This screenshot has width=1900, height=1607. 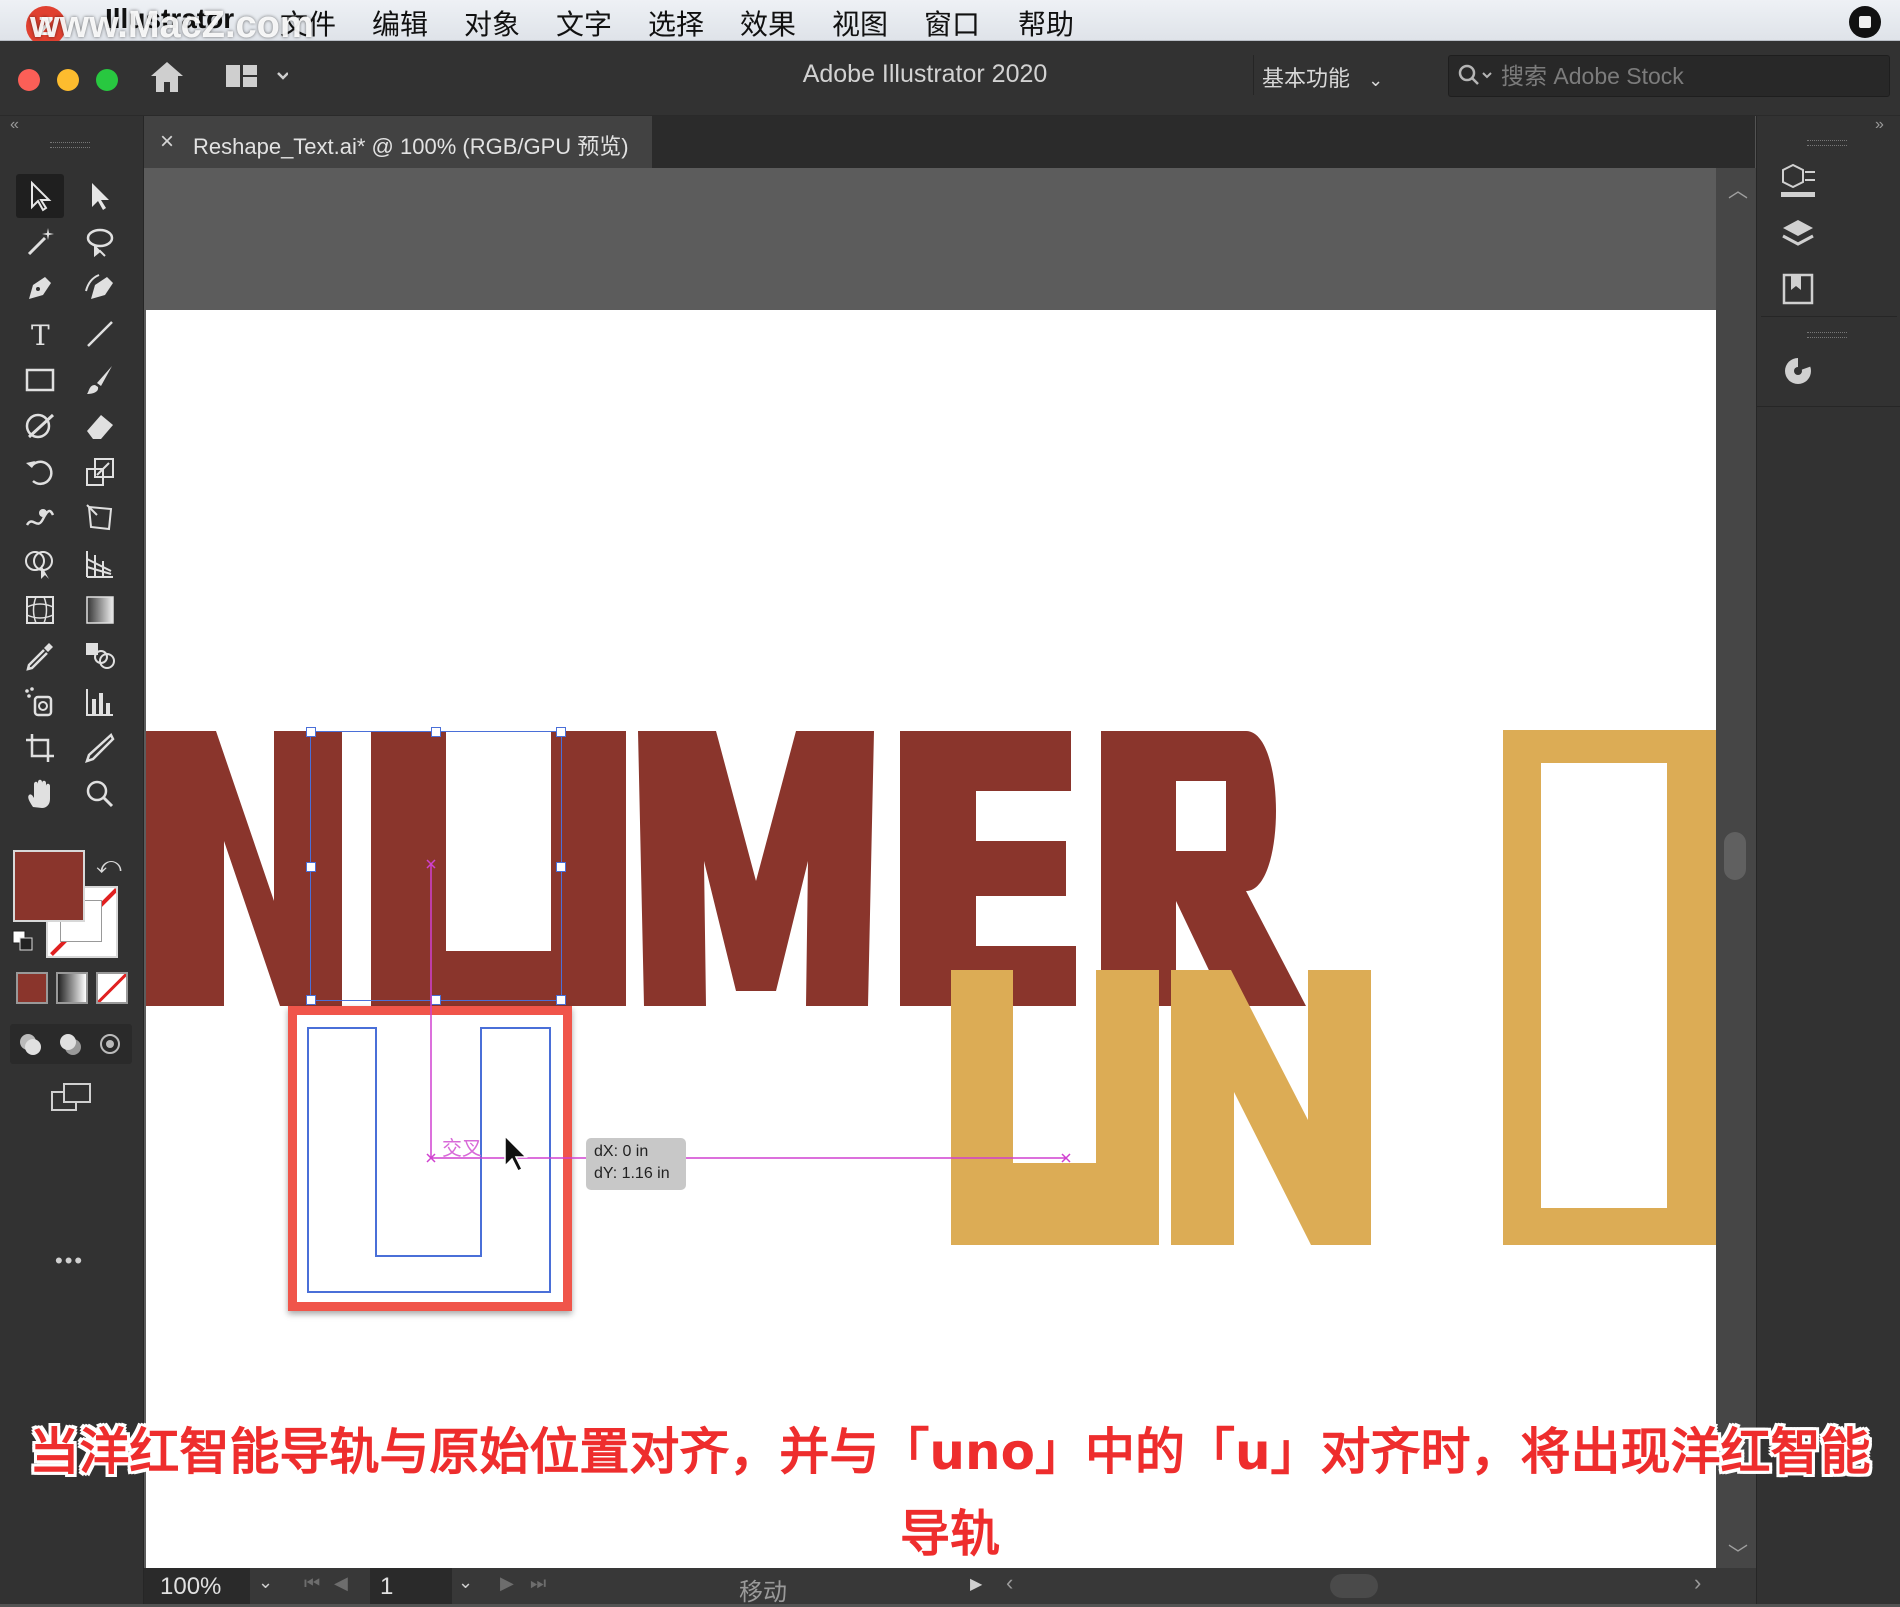 I want to click on curvature-tool, so click(x=100, y=288).